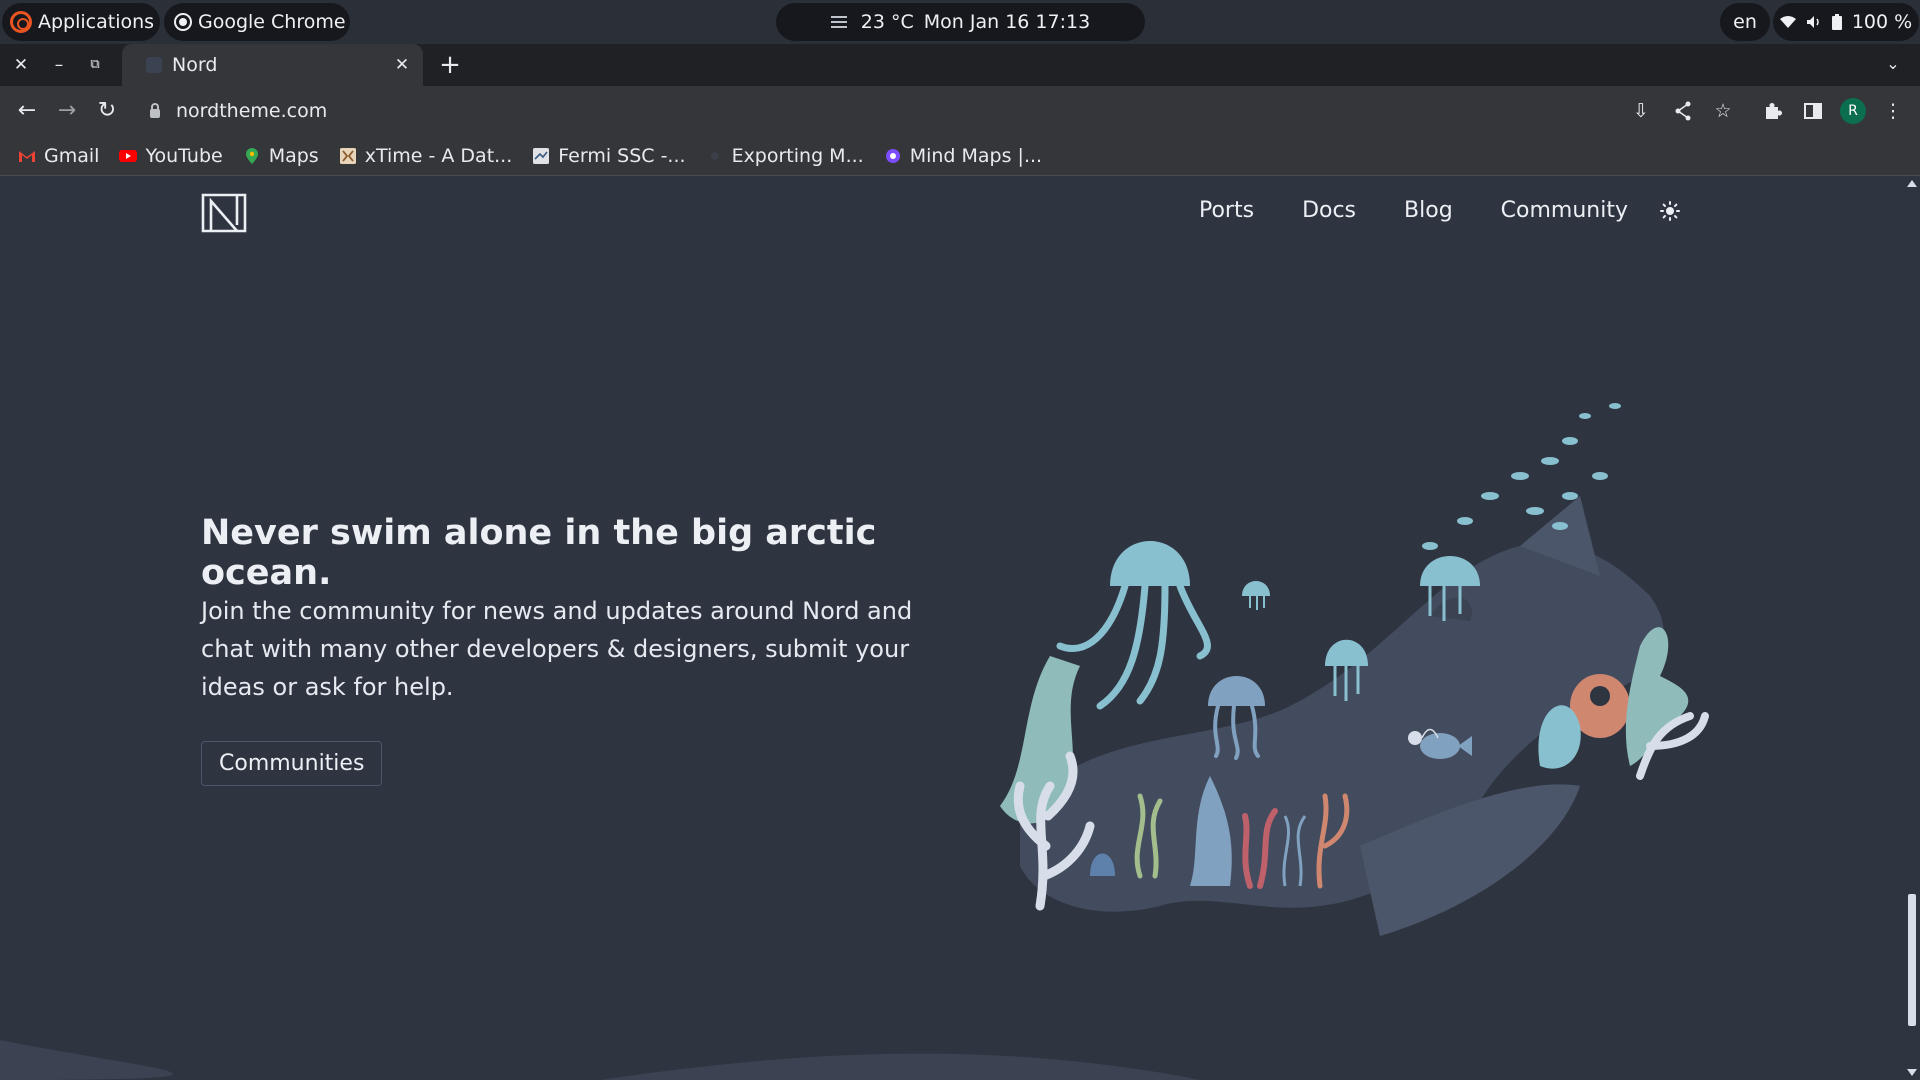  What do you see at coordinates (541, 155) in the screenshot?
I see `fermi-icon` at bounding box center [541, 155].